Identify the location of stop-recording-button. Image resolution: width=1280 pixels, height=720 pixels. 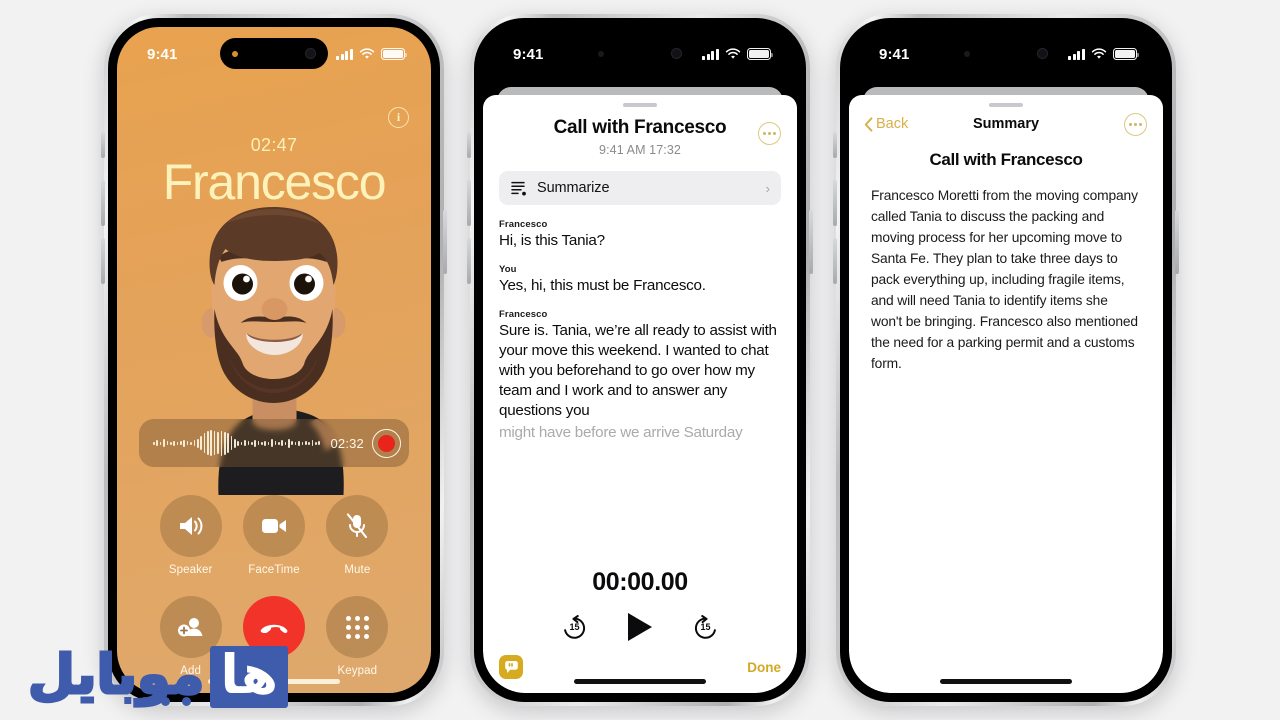
(386, 443).